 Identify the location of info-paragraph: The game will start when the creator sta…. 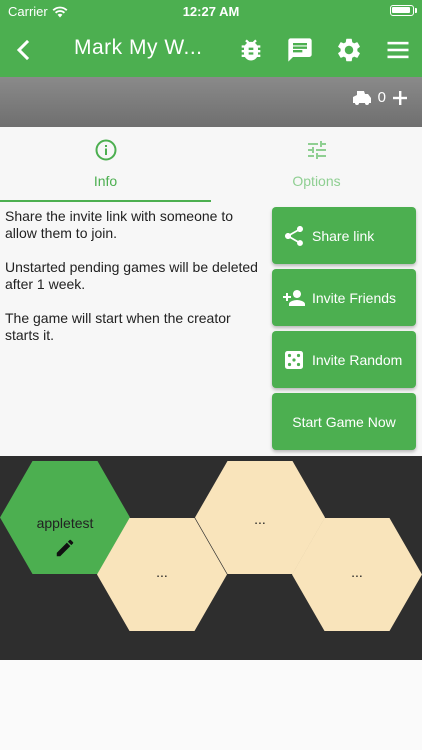
(118, 326).